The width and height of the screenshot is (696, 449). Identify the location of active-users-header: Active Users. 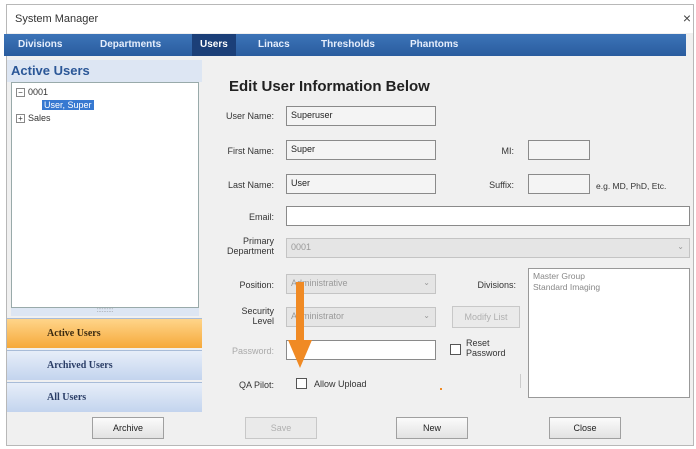
(104, 71).